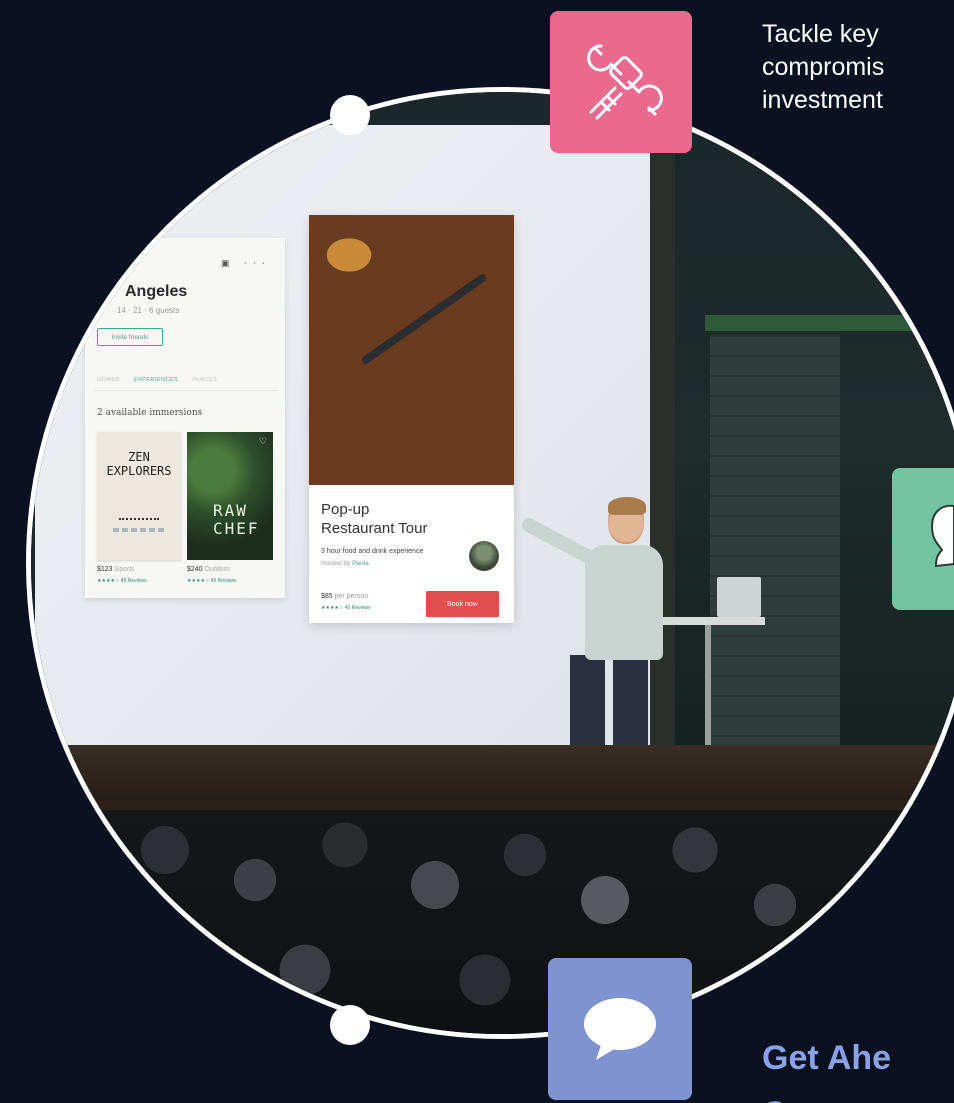 The width and height of the screenshot is (954, 1103). I want to click on item-price: $240, so click(195, 569).